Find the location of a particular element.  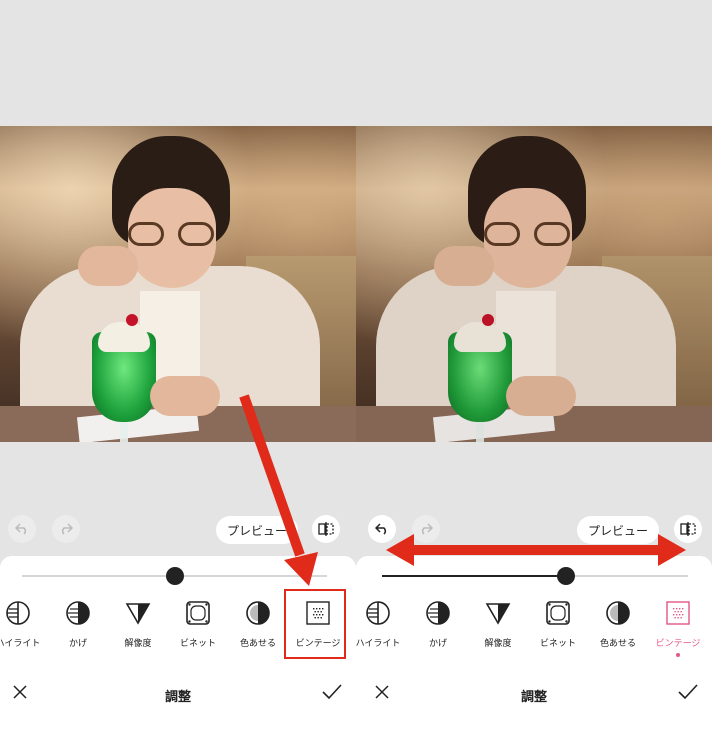

tool-list: ハイライト かげ 解像度 ビネット 色あせる ビンテージ is located at coordinates (534, 630).